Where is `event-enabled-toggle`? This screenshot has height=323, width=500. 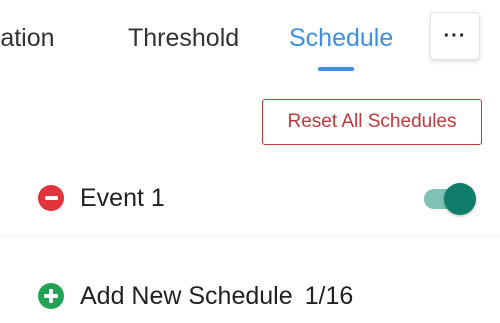 event-enabled-toggle is located at coordinates (450, 198).